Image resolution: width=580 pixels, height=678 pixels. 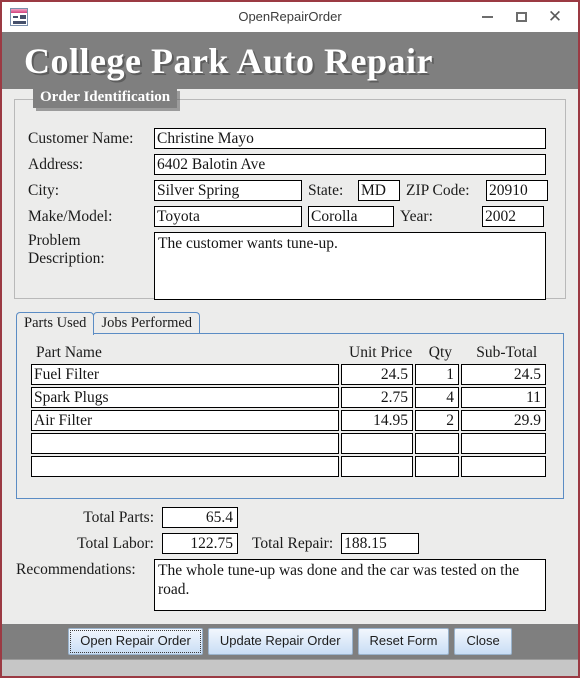 What do you see at coordinates (54, 240) in the screenshot?
I see `problem-description-label-line1: Problem` at bounding box center [54, 240].